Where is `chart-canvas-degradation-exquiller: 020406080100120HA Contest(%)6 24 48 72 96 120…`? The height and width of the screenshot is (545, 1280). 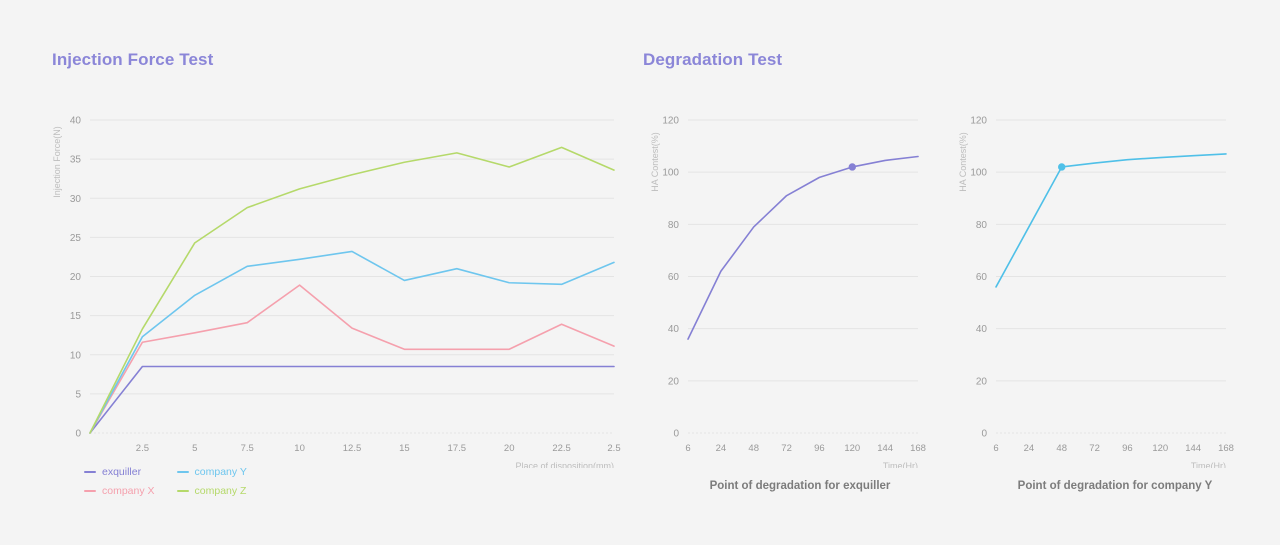 chart-canvas-degradation-exquiller: 020406080100120HA Contest(%)6 24 48 72 96 120… is located at coordinates (788, 292).